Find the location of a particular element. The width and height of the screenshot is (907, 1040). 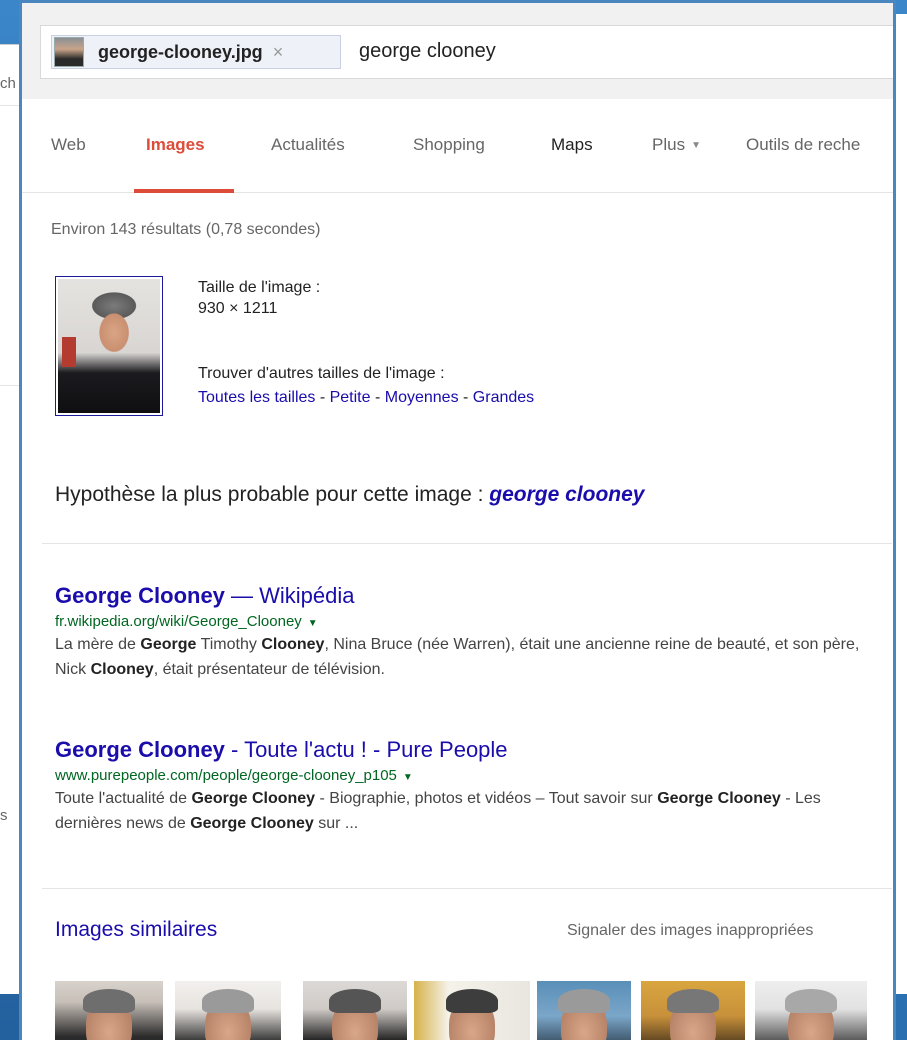

size-link-small: Petite is located at coordinates (350, 397).